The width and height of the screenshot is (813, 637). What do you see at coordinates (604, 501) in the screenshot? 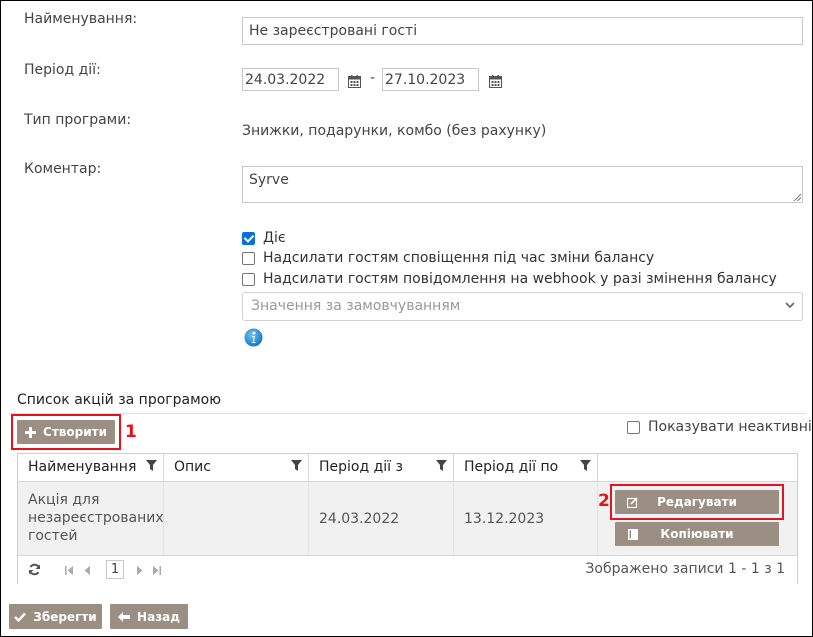
I see `marker-2: 2` at bounding box center [604, 501].